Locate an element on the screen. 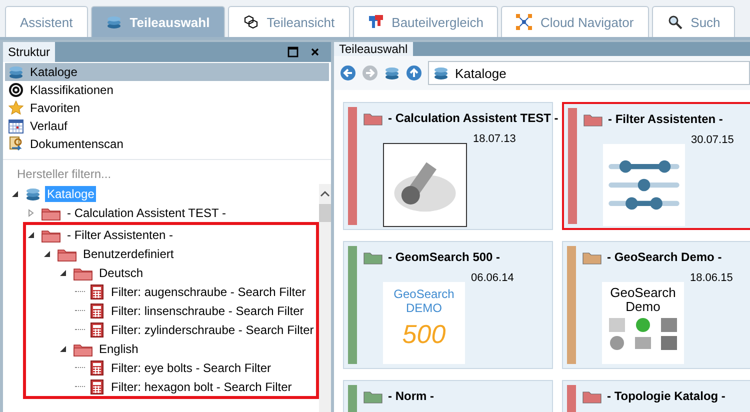  catalog-card: - Norm - is located at coordinates (448, 396).